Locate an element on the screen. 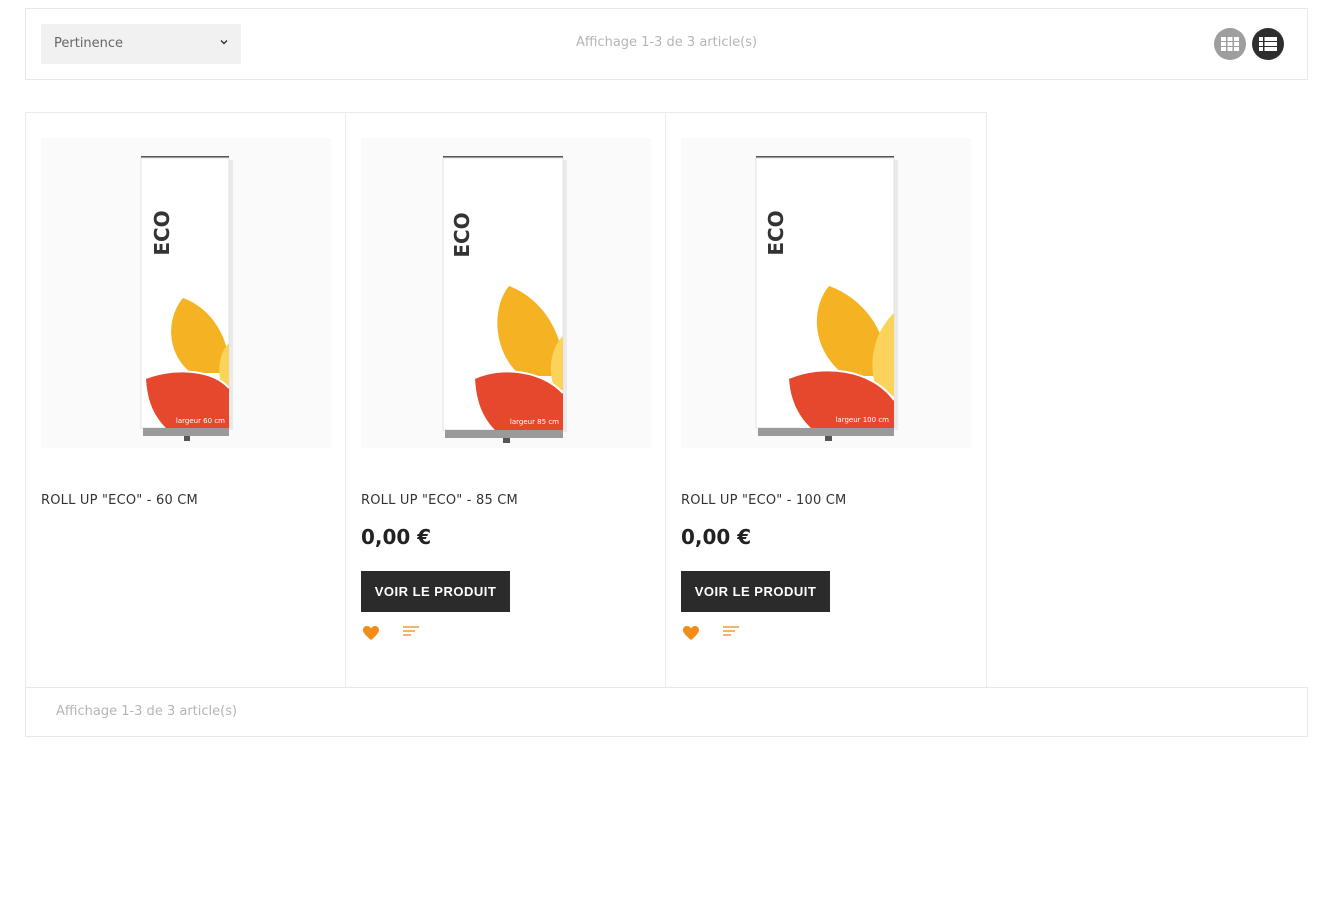 This screenshot has width=1320, height=919. banner-width-label: largeur 100 cm is located at coordinates (862, 420).